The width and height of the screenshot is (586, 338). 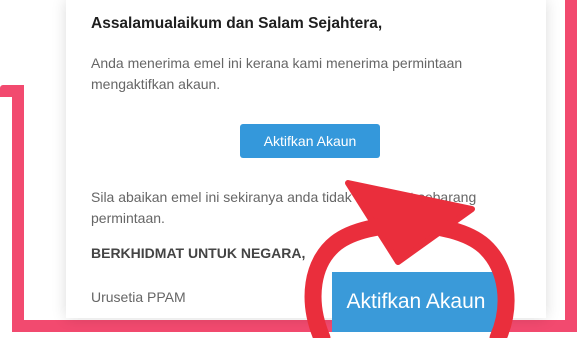 What do you see at coordinates (198, 253) in the screenshot?
I see `email-motto: BERKHIDMAT UNTUK NEGARA,` at bounding box center [198, 253].